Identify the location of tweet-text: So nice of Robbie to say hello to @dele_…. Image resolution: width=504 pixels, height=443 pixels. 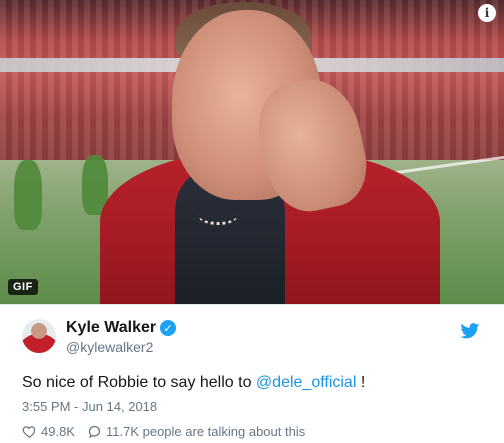
(193, 383).